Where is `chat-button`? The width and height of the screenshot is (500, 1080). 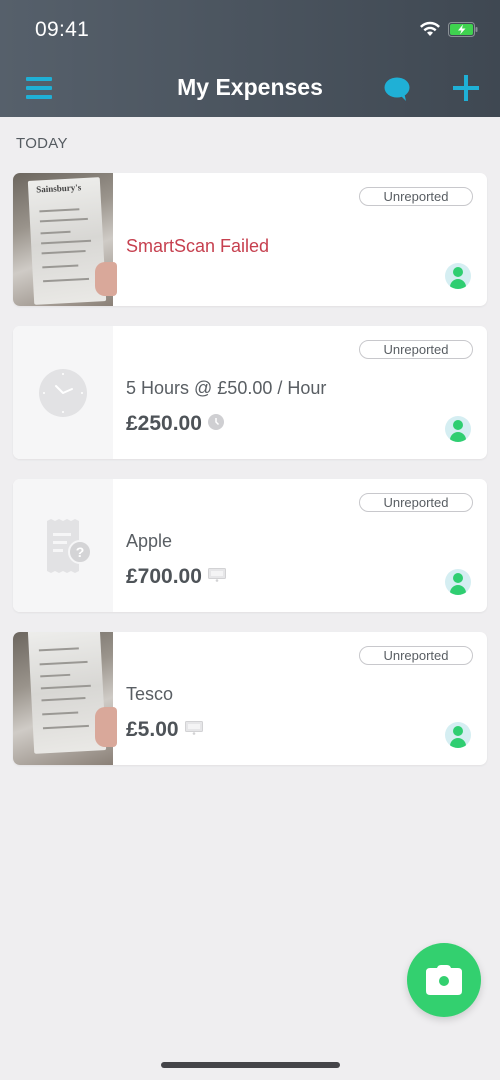
chat-button is located at coordinates (397, 89).